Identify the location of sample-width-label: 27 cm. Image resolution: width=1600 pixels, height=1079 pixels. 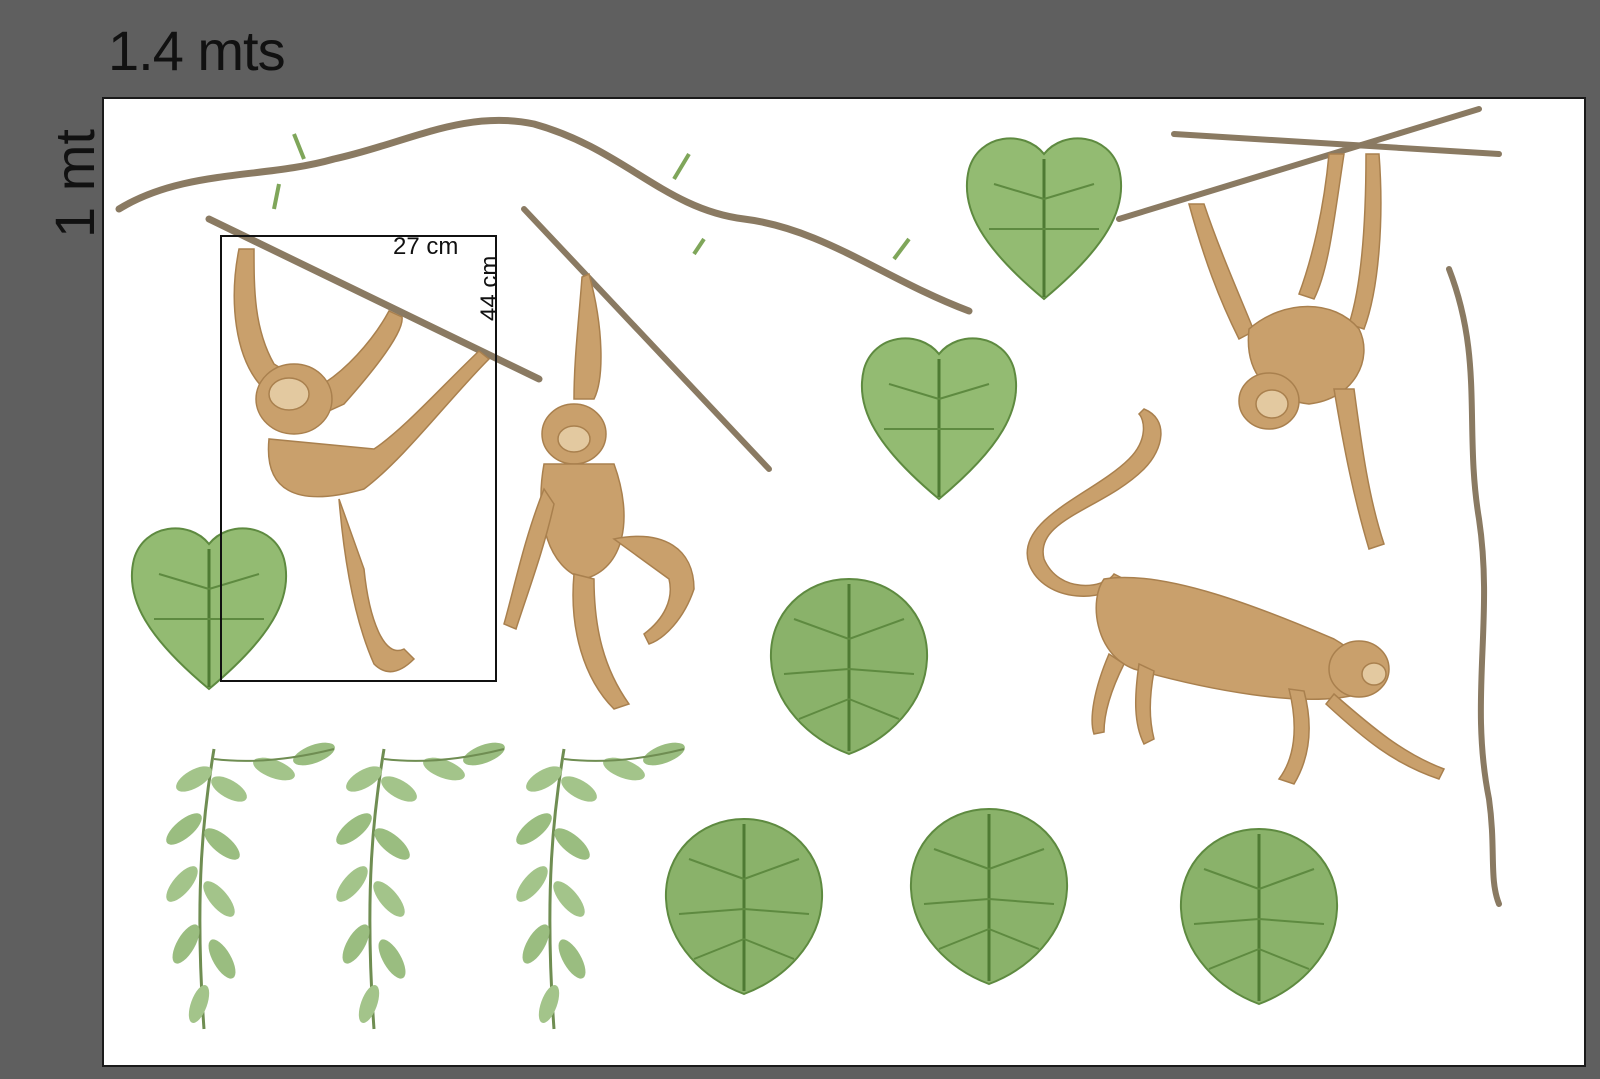
(426, 246).